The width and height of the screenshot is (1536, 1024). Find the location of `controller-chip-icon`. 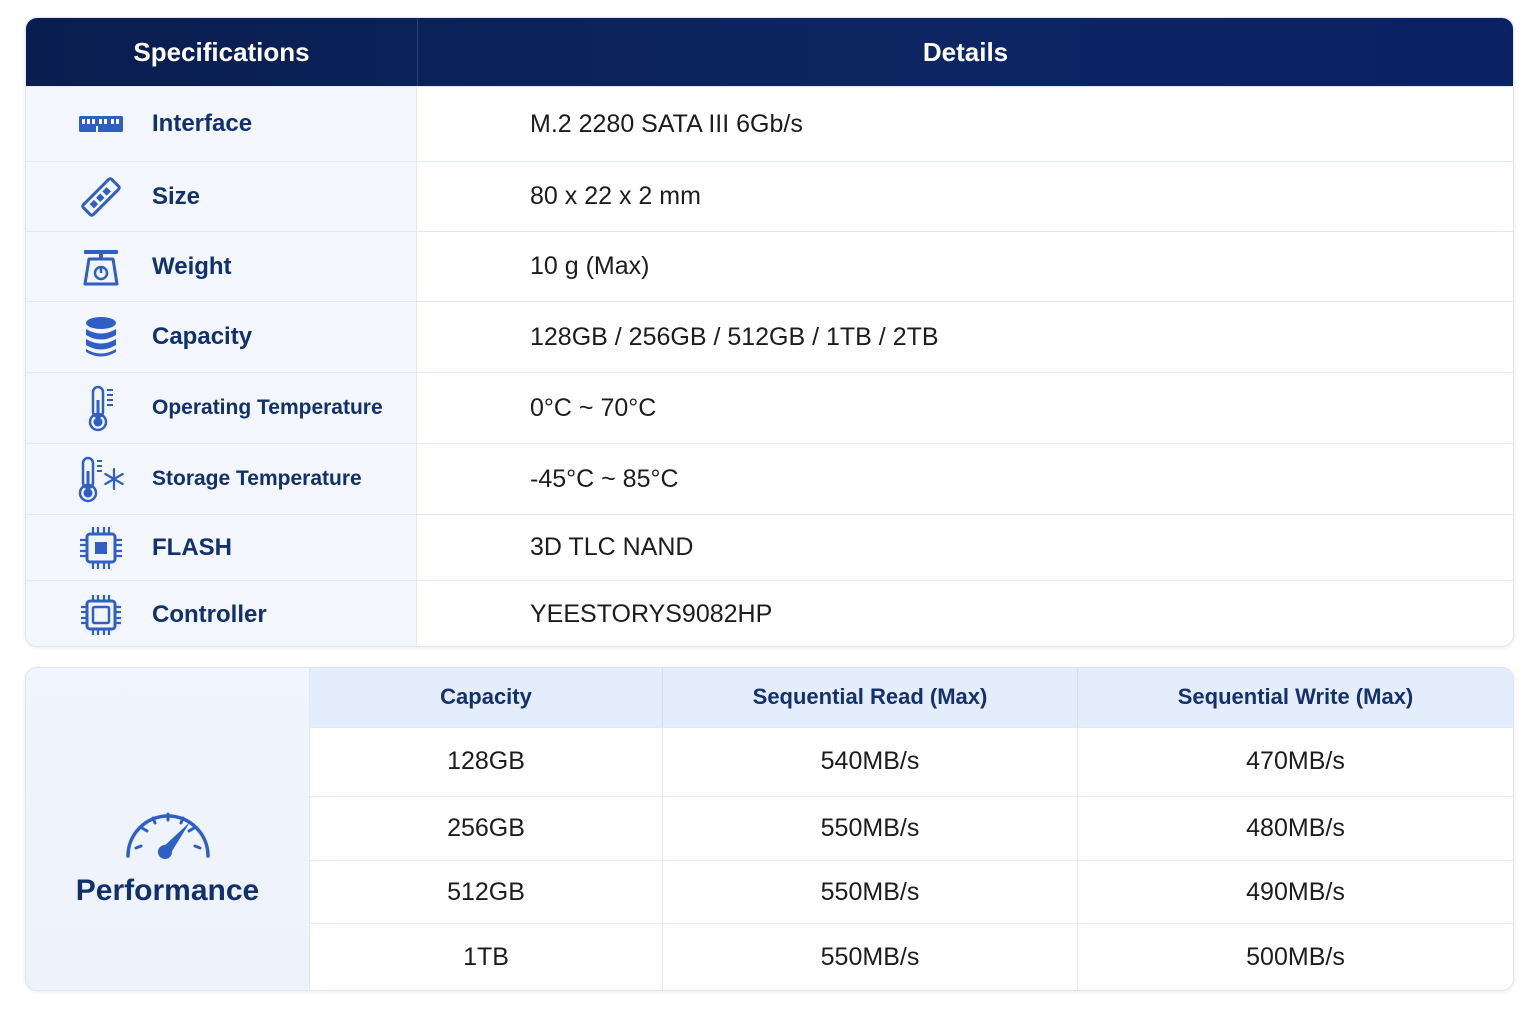

controller-chip-icon is located at coordinates (101, 615).